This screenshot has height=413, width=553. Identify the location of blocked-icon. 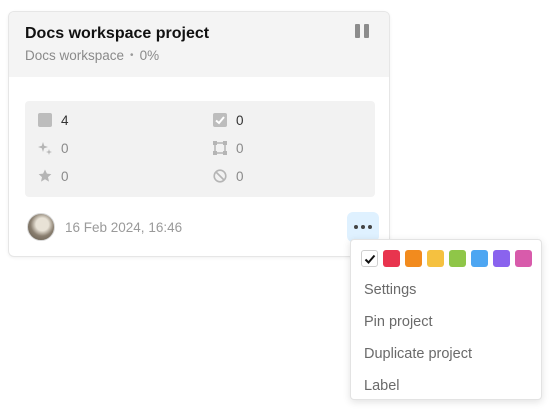
(220, 176).